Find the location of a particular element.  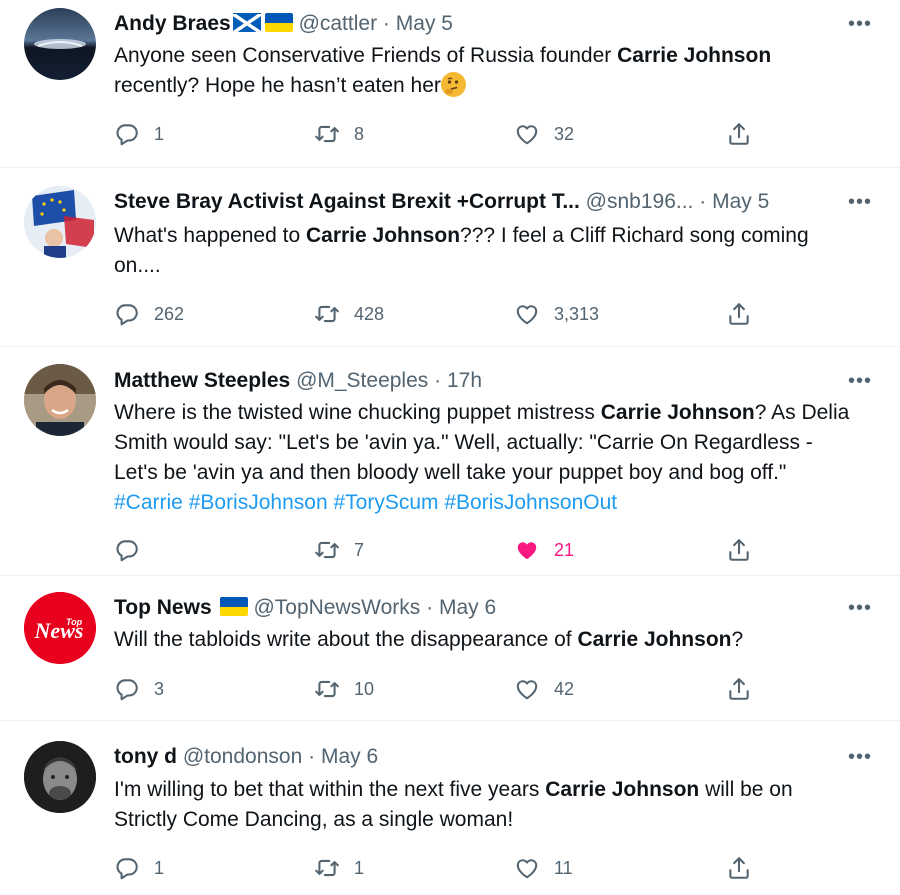

tweet-header: Matthew Steeples @M_Steeples · 17h is located at coordinates (477, 381).